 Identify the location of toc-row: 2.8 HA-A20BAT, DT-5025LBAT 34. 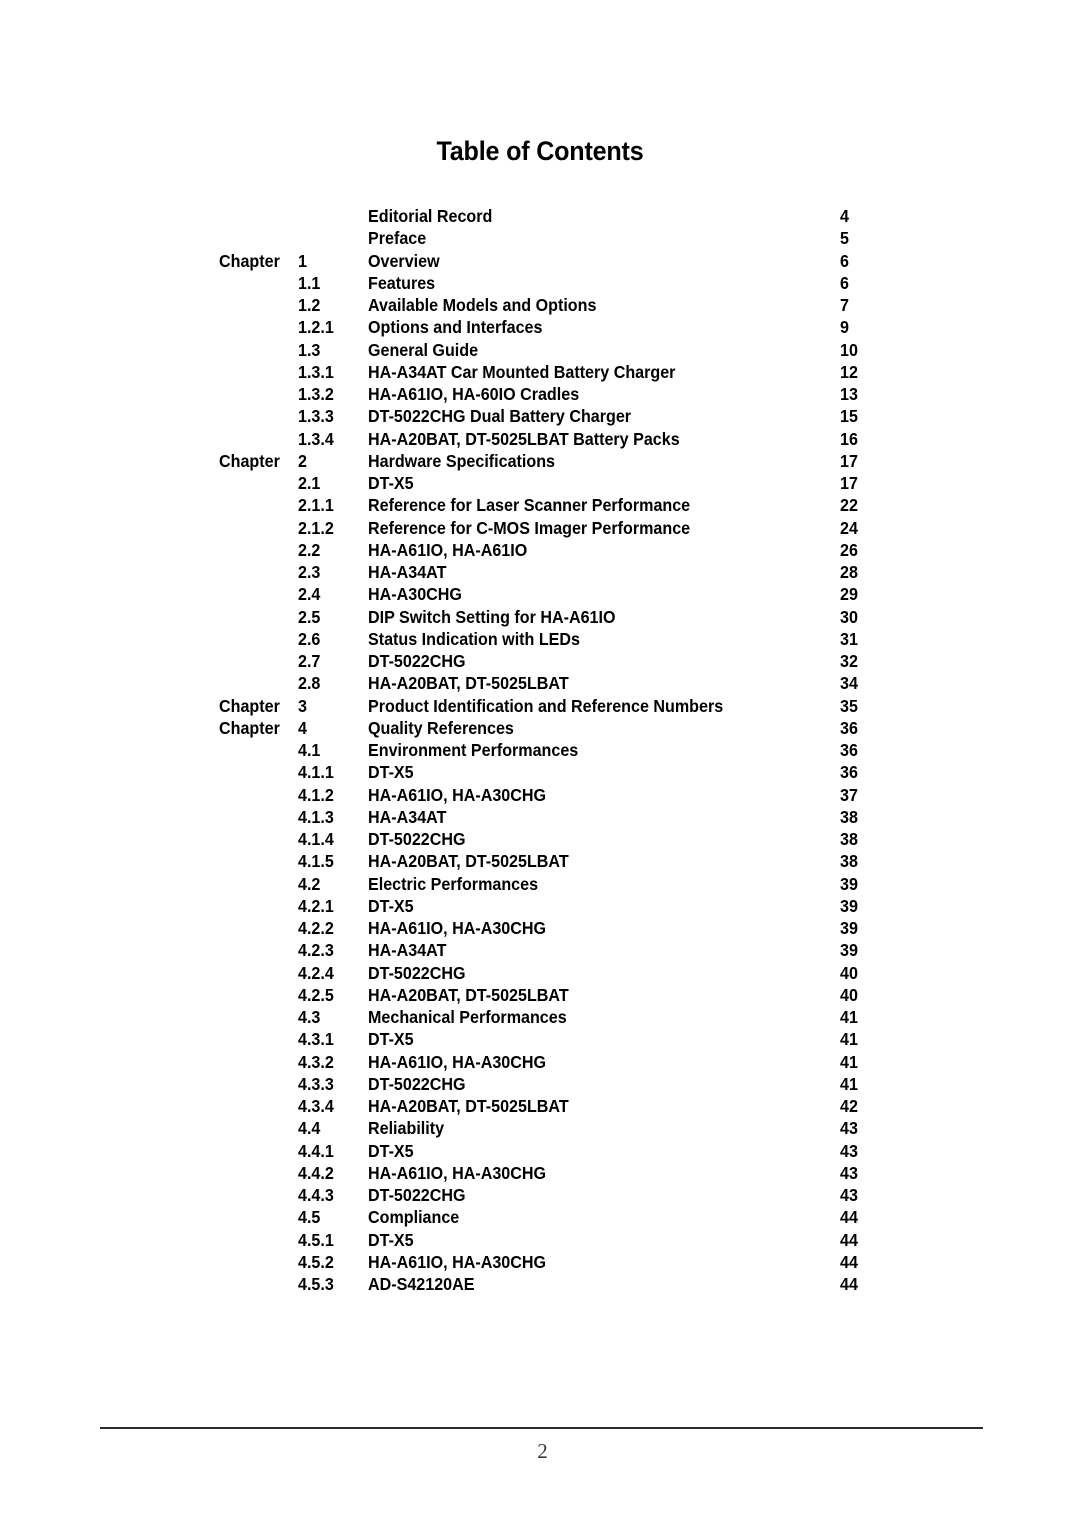
(540, 683).